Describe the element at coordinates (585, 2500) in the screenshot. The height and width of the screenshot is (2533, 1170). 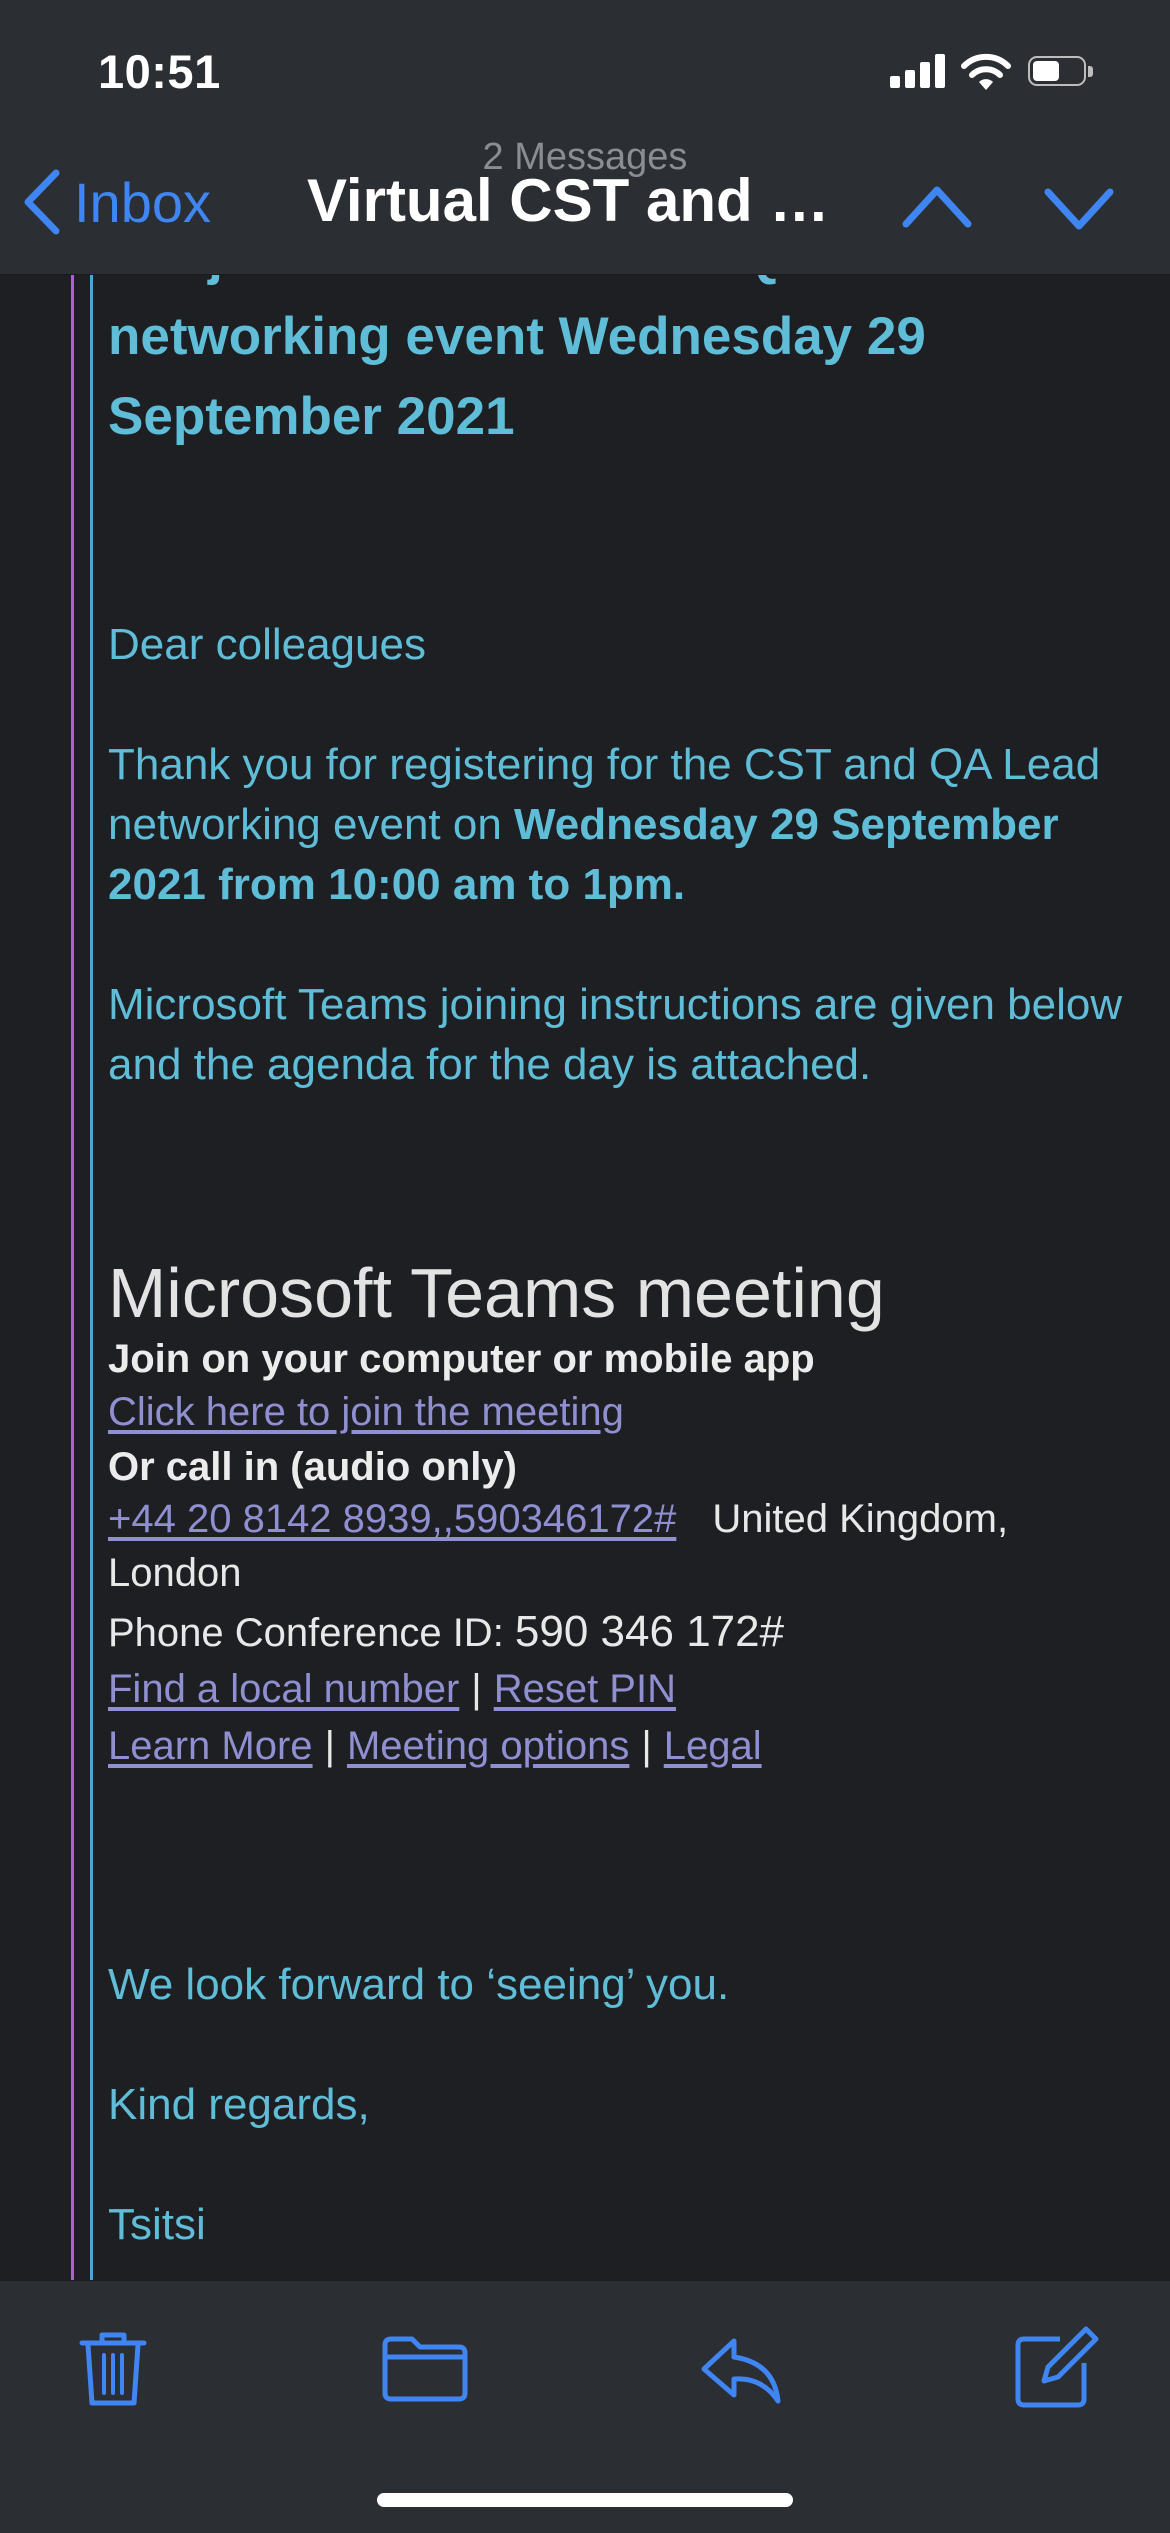
I see `home-indicator` at that location.